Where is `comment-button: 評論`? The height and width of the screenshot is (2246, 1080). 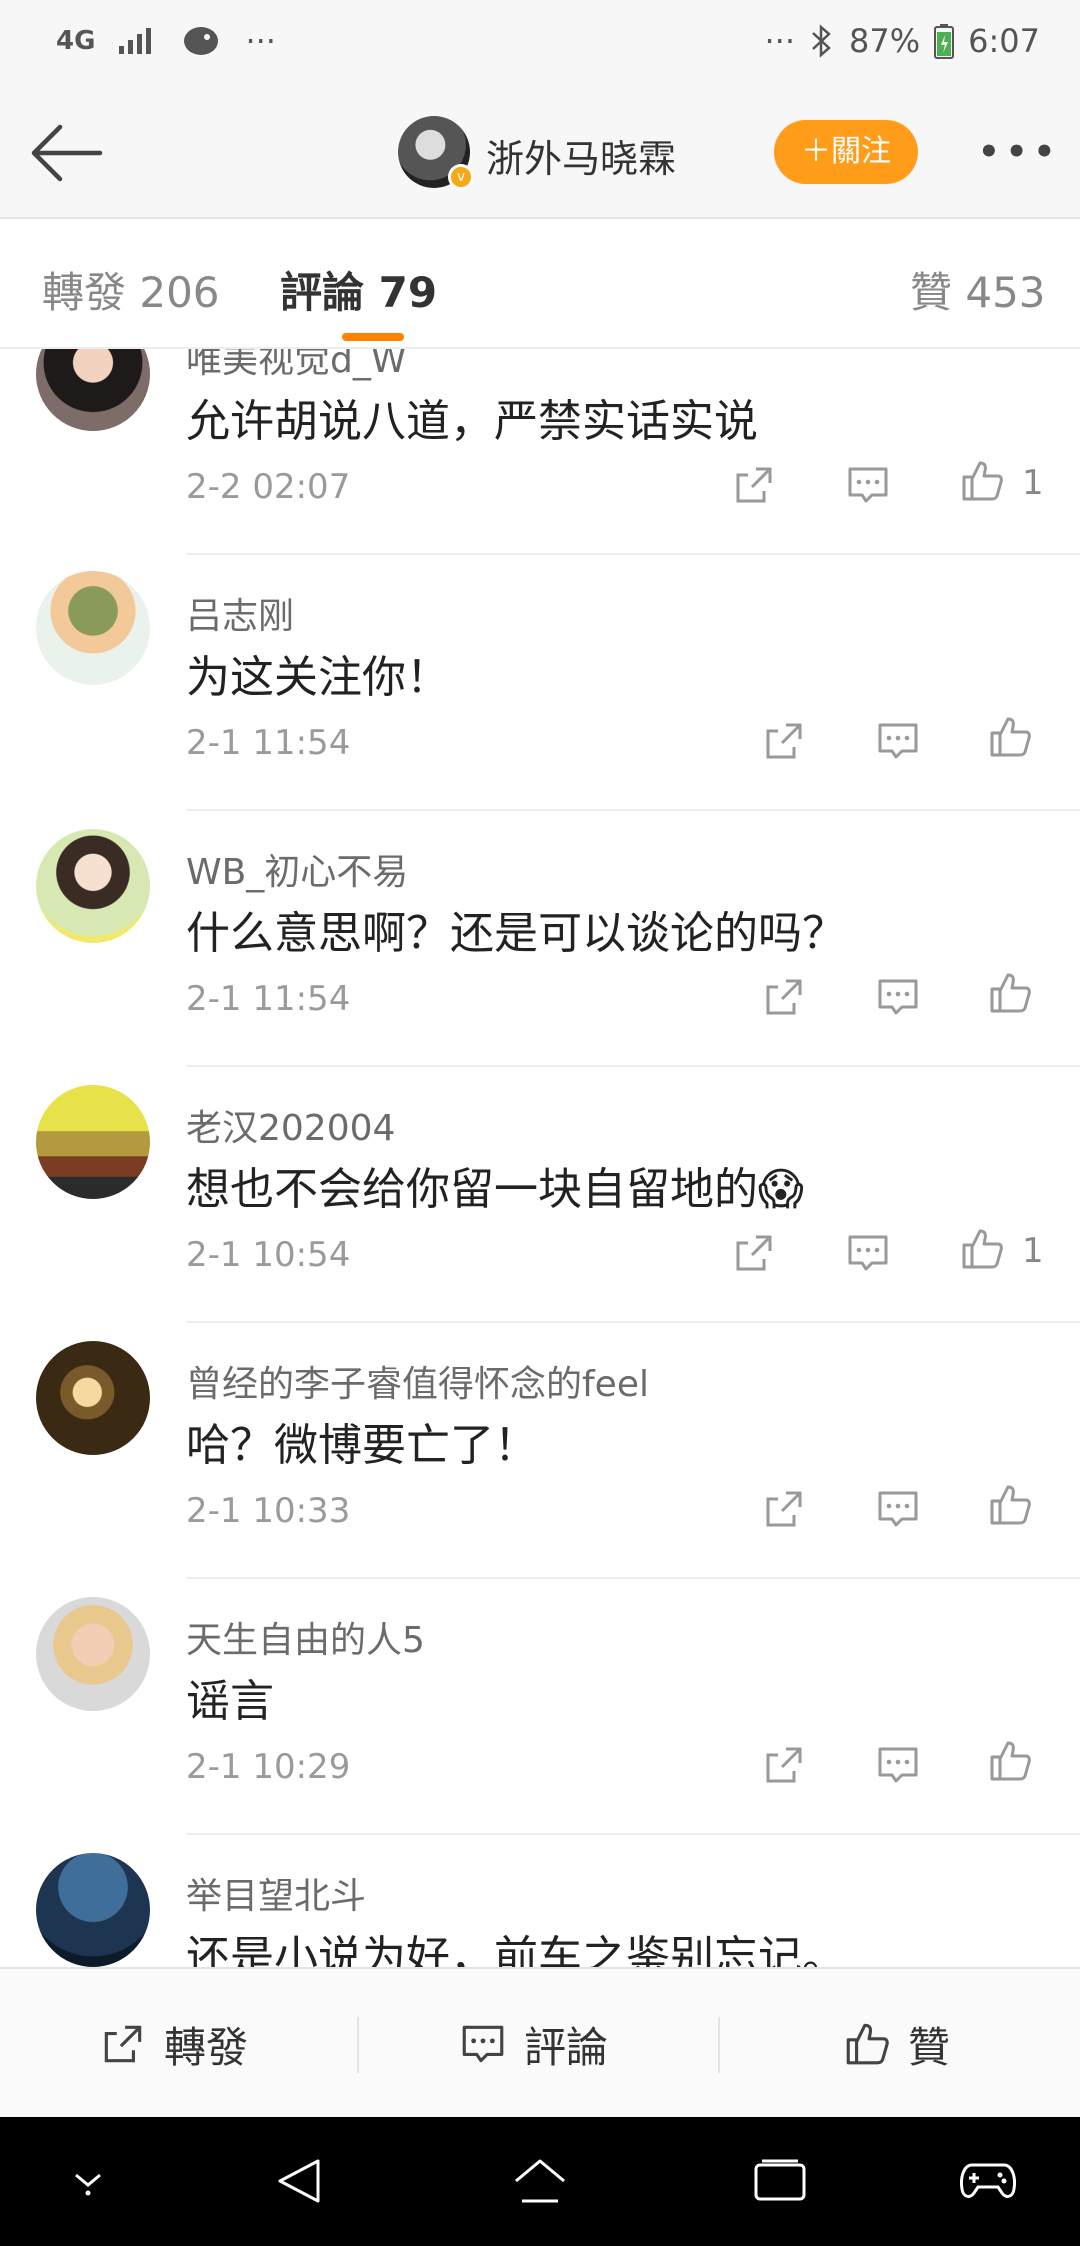 comment-button: 評論 is located at coordinates (533, 2044).